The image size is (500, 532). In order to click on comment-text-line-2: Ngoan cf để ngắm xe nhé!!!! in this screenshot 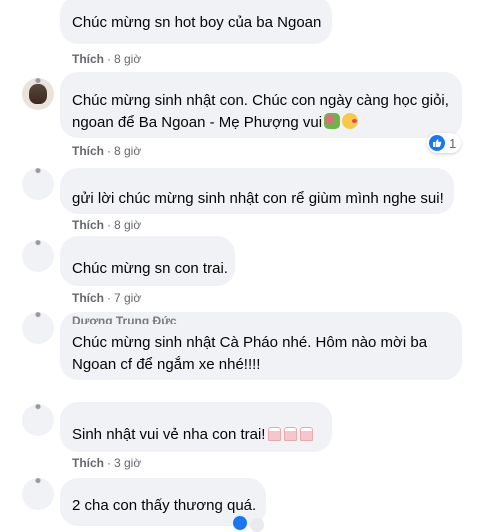, I will do `click(166, 364)`.